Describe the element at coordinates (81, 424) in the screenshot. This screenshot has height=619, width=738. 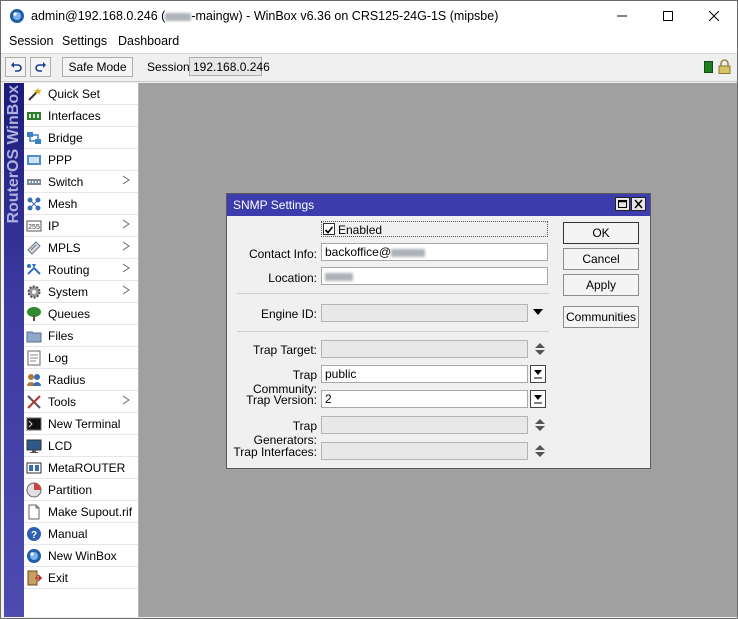
I see `sidebar-item-new-terminal: New Terminal` at that location.